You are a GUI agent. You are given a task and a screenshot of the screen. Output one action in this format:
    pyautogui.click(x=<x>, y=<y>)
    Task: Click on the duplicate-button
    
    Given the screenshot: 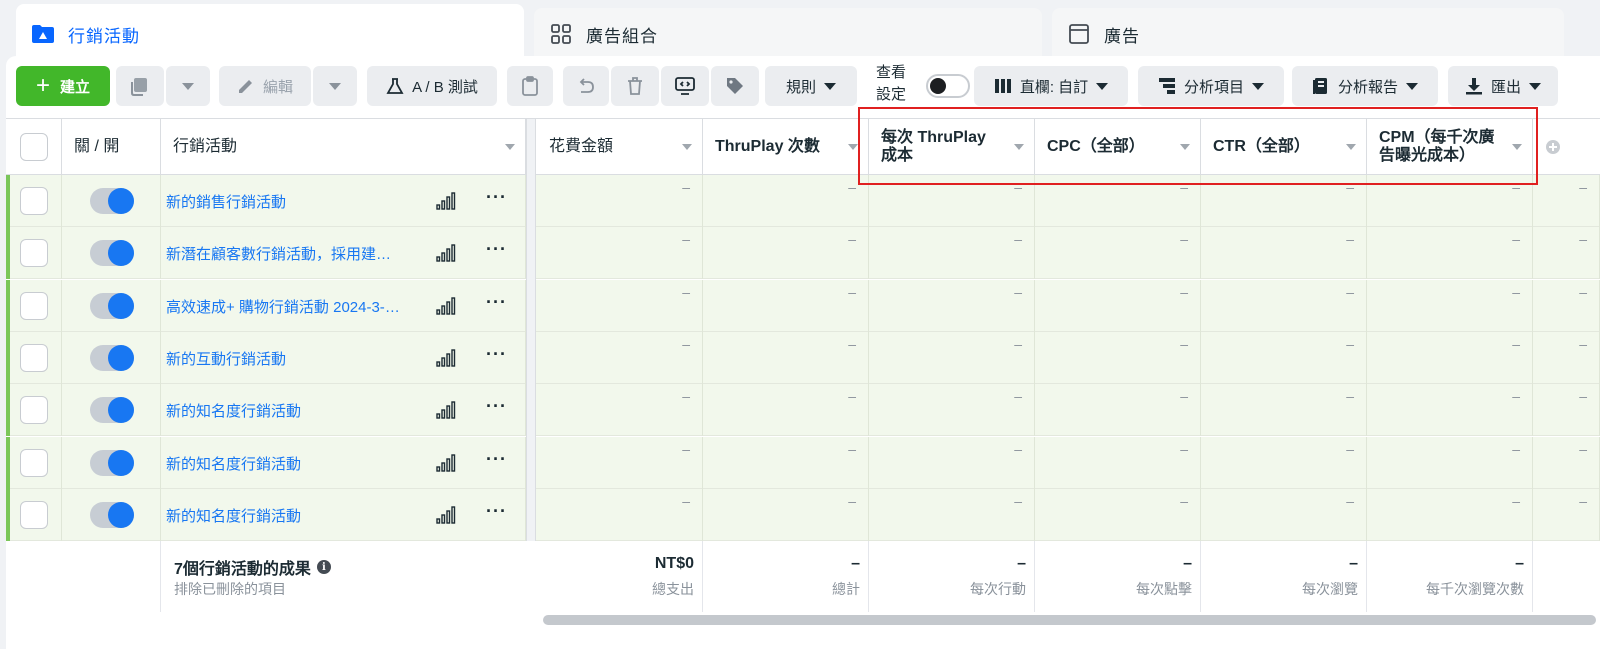 What is the action you would take?
    pyautogui.click(x=140, y=86)
    